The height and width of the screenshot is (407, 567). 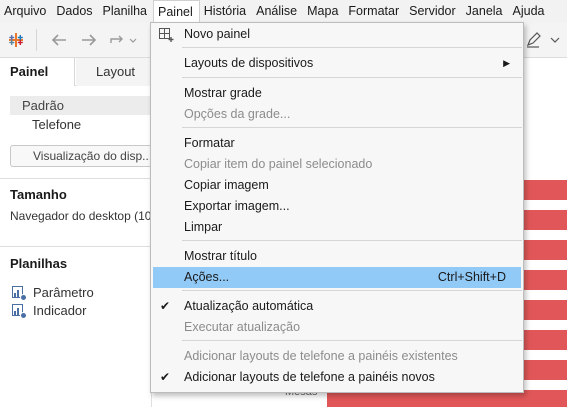 I want to click on tab-painel: Painel, so click(x=37, y=72).